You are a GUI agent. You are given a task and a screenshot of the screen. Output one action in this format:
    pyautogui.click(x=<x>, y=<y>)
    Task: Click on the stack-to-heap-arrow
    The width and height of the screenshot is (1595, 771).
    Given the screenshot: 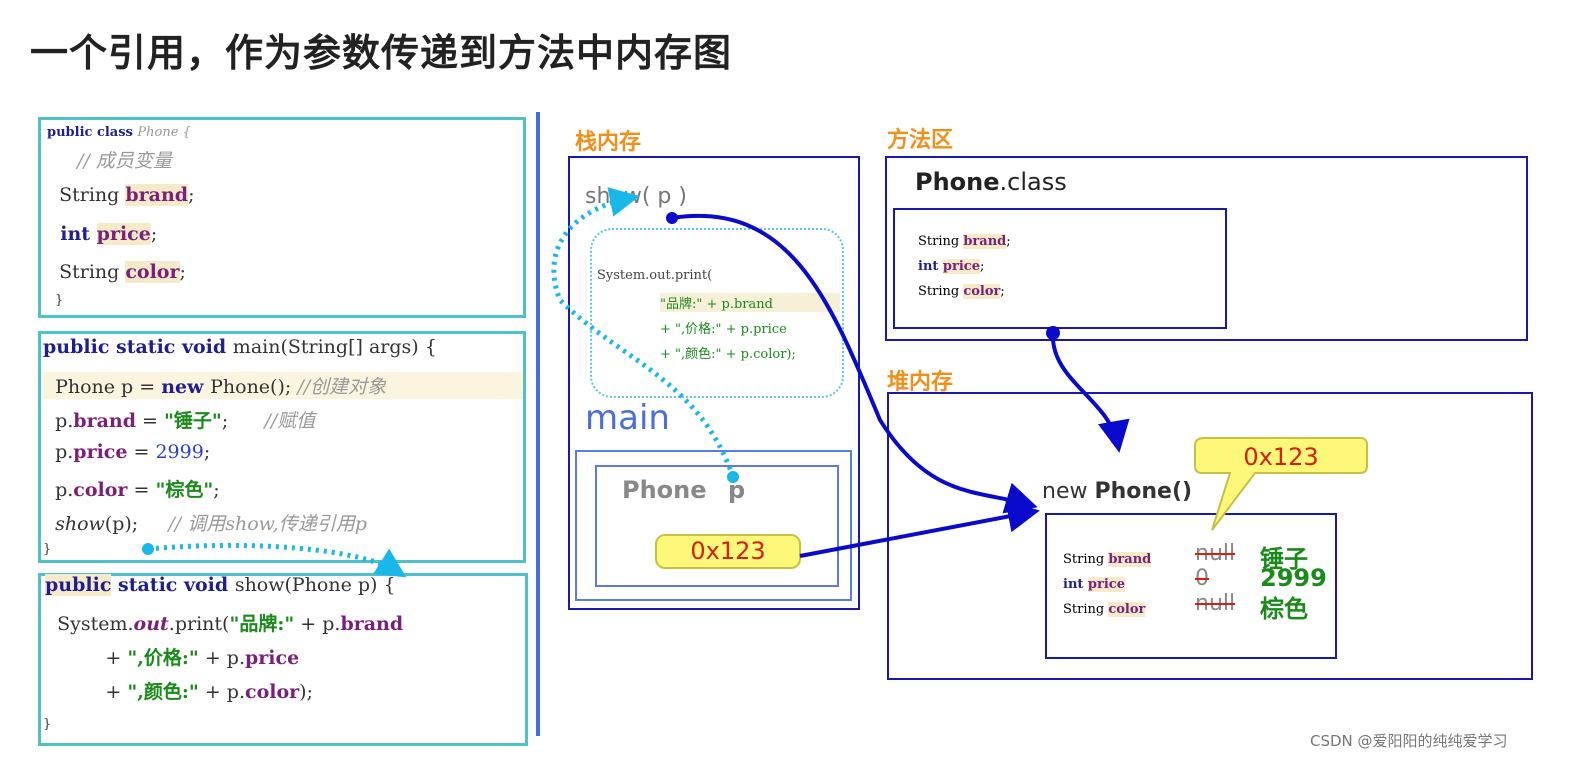 What is the action you would take?
    pyautogui.click(x=919, y=529)
    